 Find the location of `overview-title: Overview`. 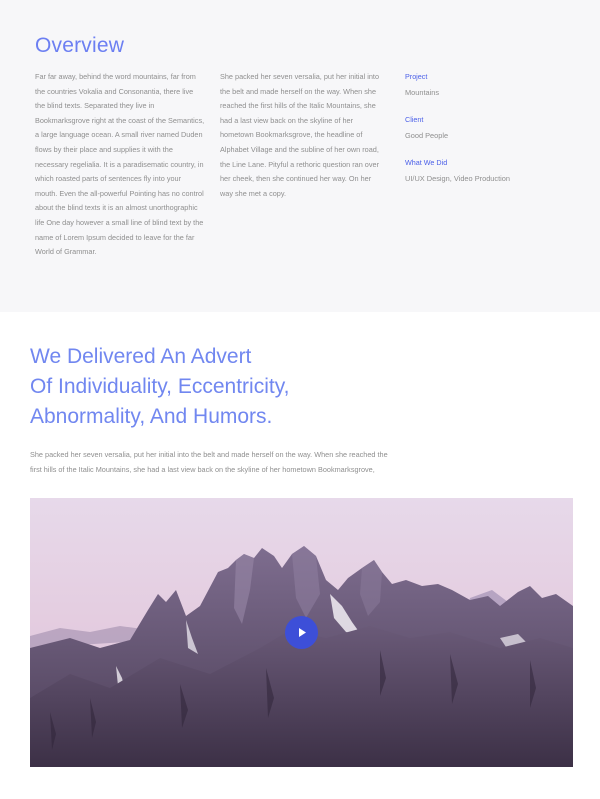

overview-title: Overview is located at coordinates (80, 45).